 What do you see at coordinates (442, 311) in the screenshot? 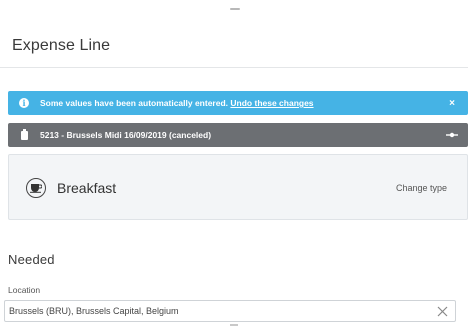
I see `clear-icon` at bounding box center [442, 311].